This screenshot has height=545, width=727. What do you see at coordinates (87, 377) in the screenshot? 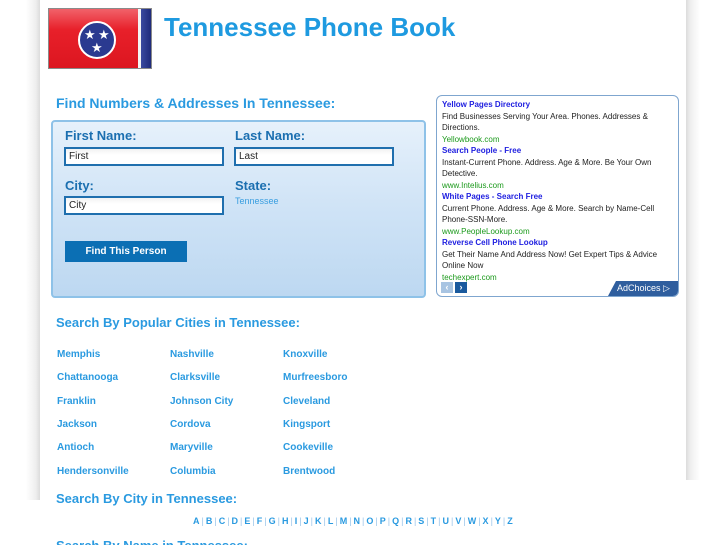
I see `city-link: Chattanooga` at bounding box center [87, 377].